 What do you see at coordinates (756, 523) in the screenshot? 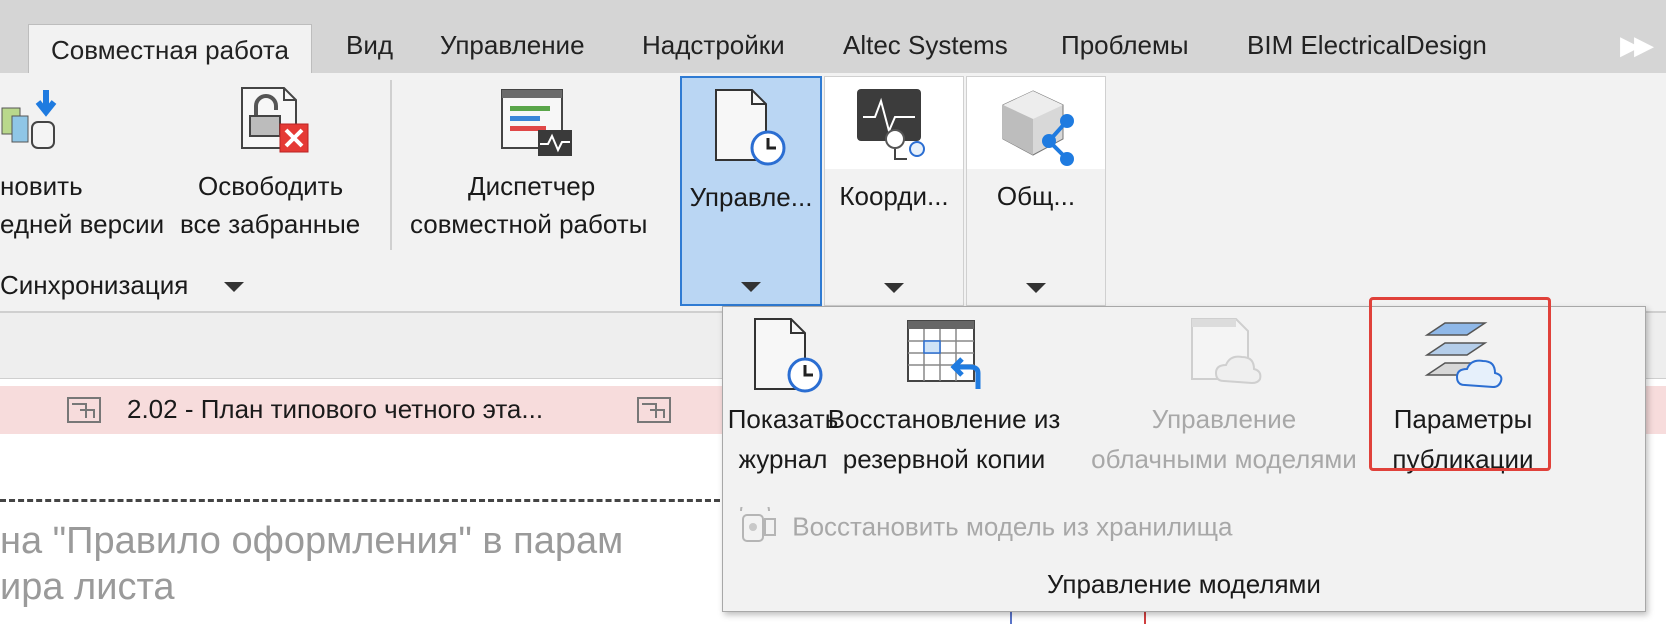
I see `server-restore-icon` at bounding box center [756, 523].